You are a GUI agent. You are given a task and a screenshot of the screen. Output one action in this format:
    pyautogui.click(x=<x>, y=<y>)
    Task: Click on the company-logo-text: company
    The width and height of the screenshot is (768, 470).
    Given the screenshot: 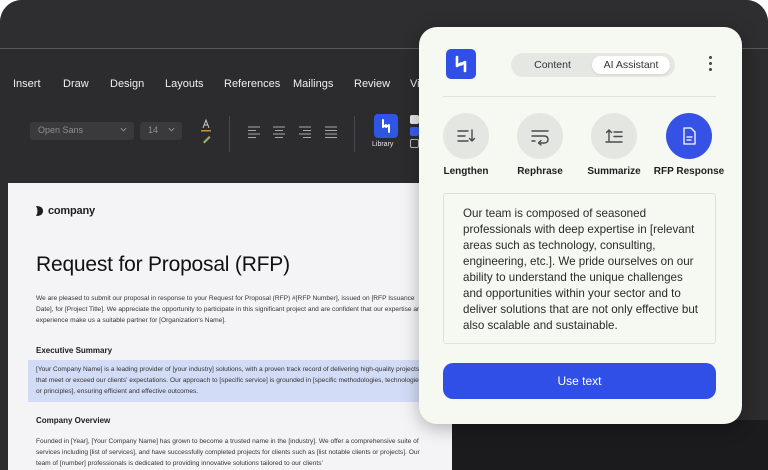 What is the action you would take?
    pyautogui.click(x=71, y=211)
    